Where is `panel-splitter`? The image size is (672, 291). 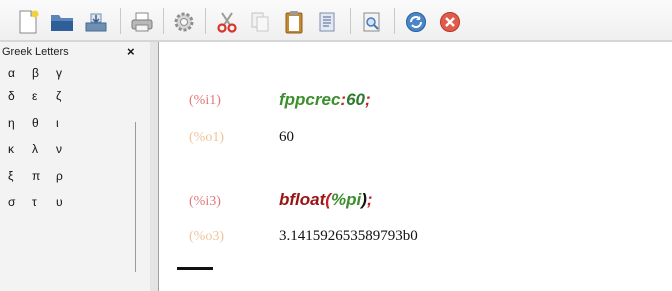 panel-splitter is located at coordinates (154, 166).